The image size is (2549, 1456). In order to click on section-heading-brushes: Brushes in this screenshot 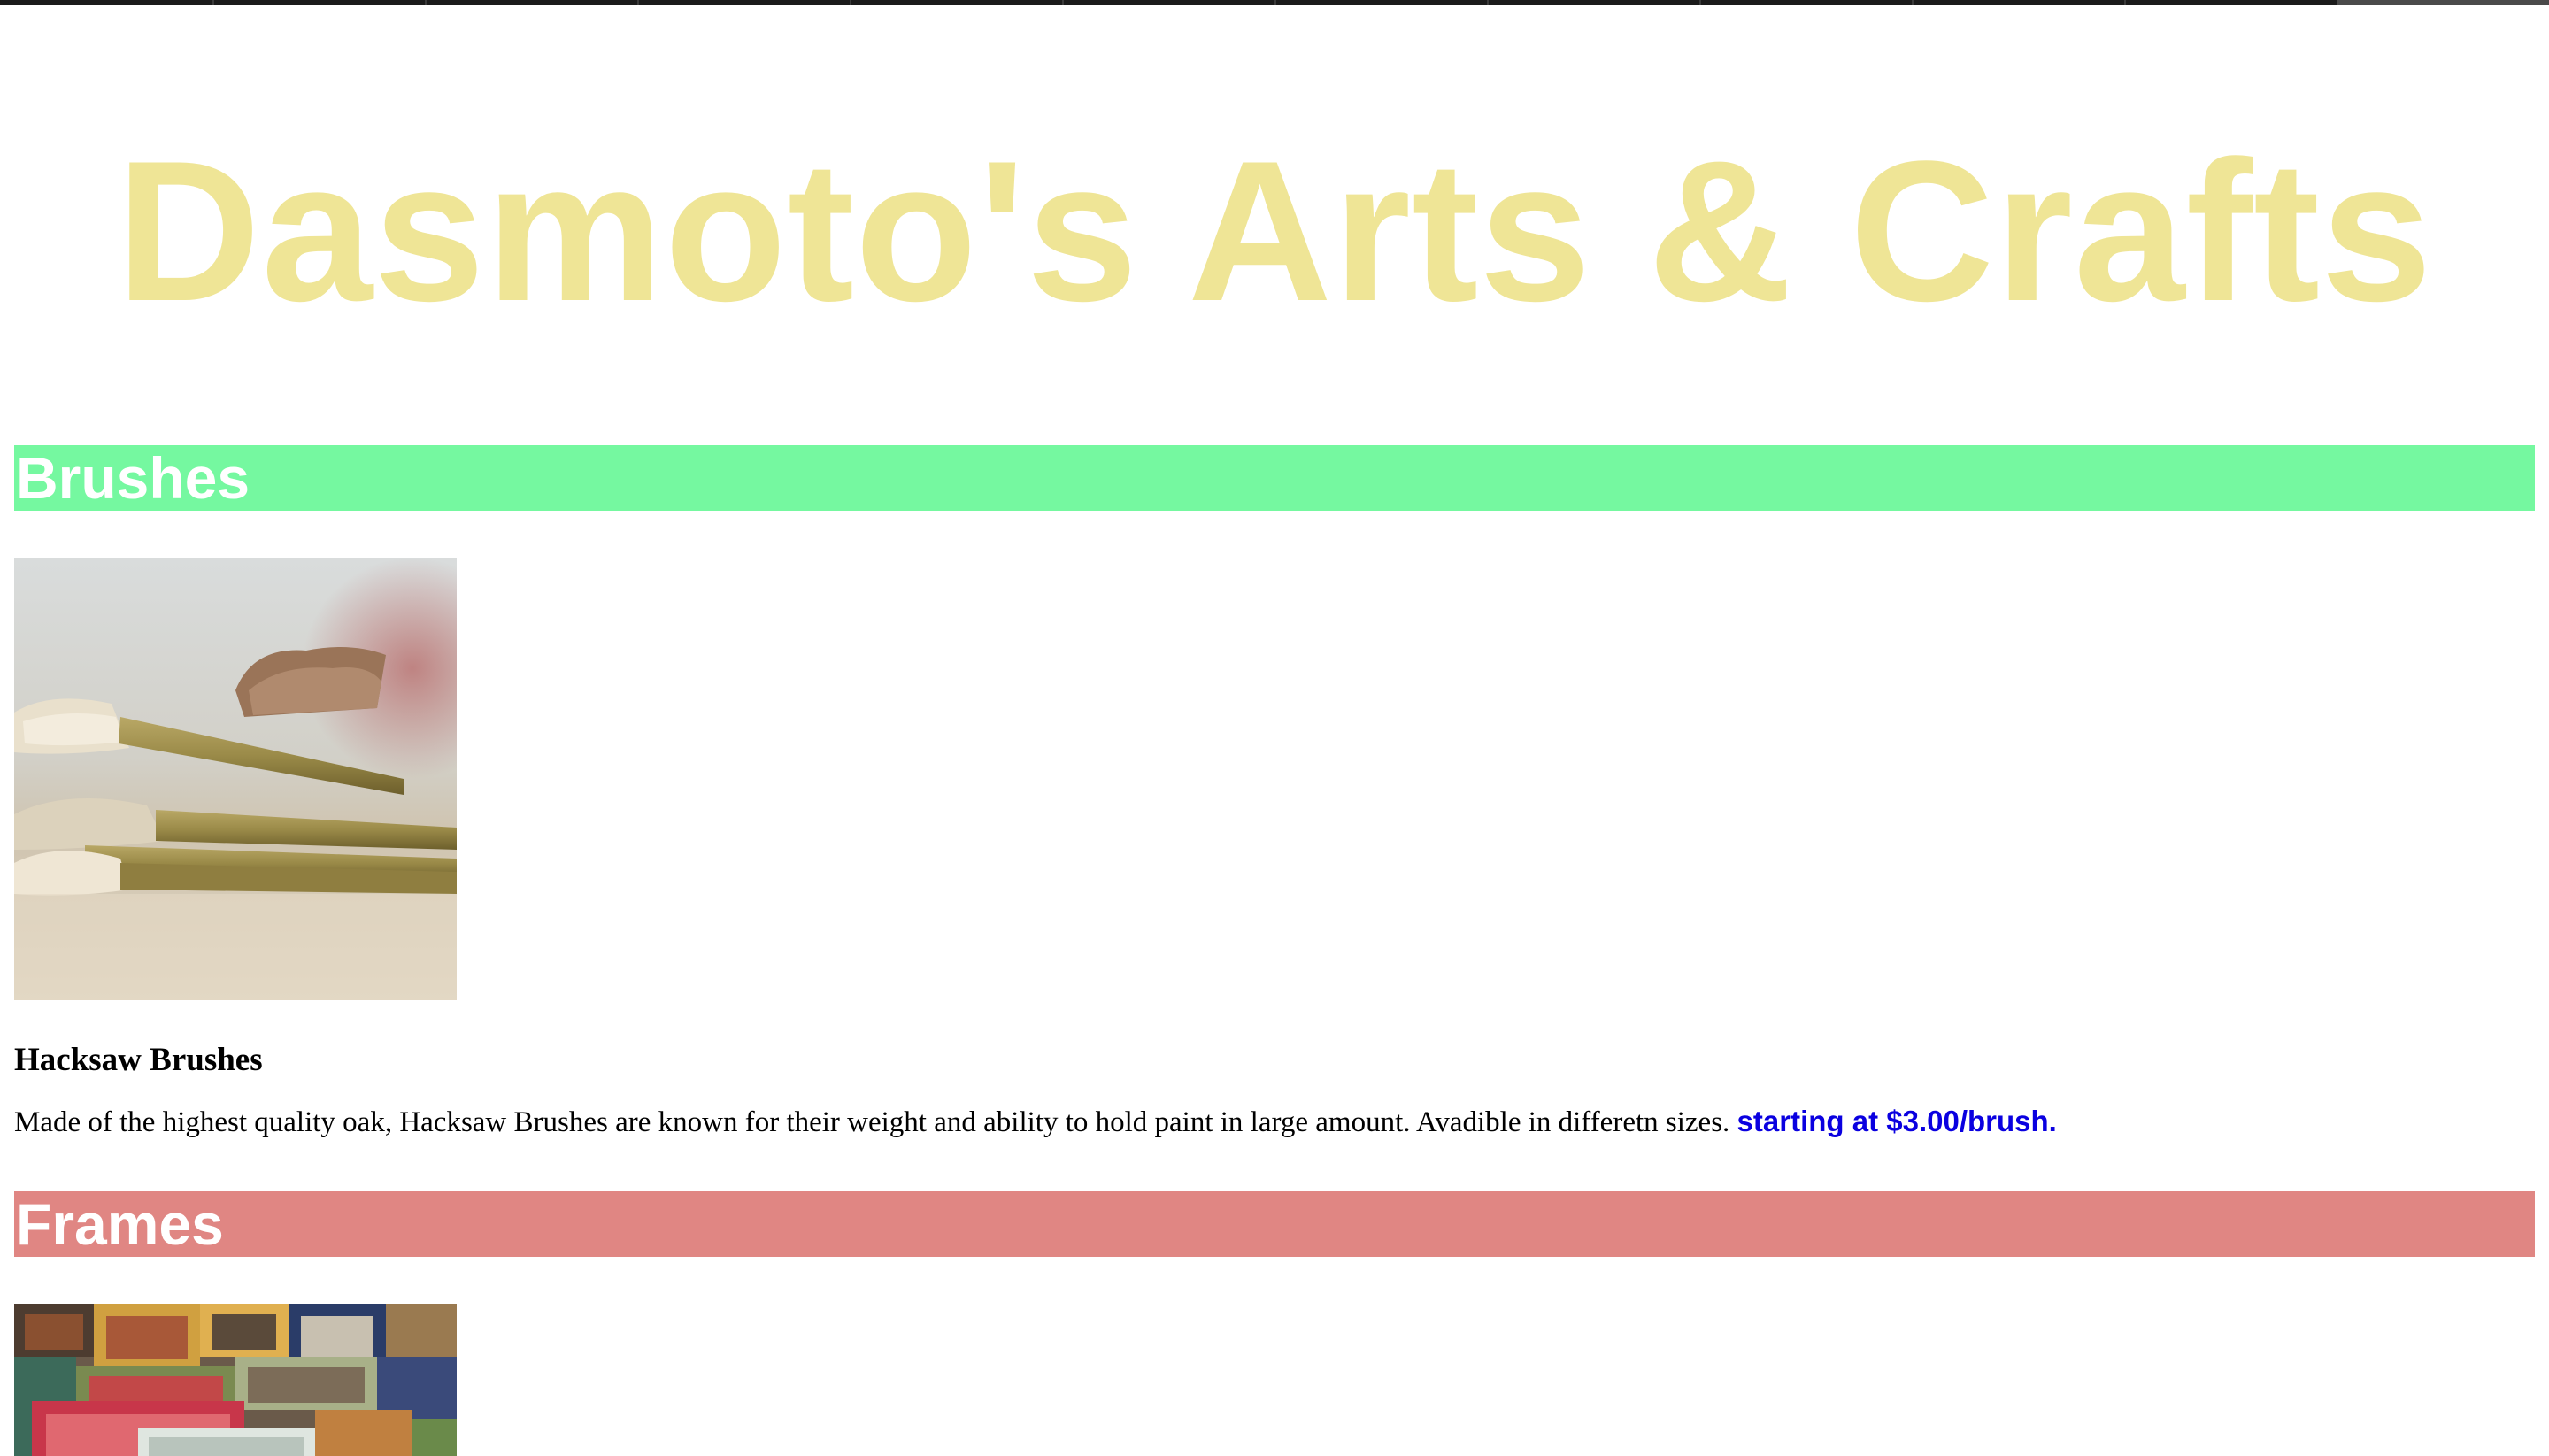, I will do `click(1275, 478)`.